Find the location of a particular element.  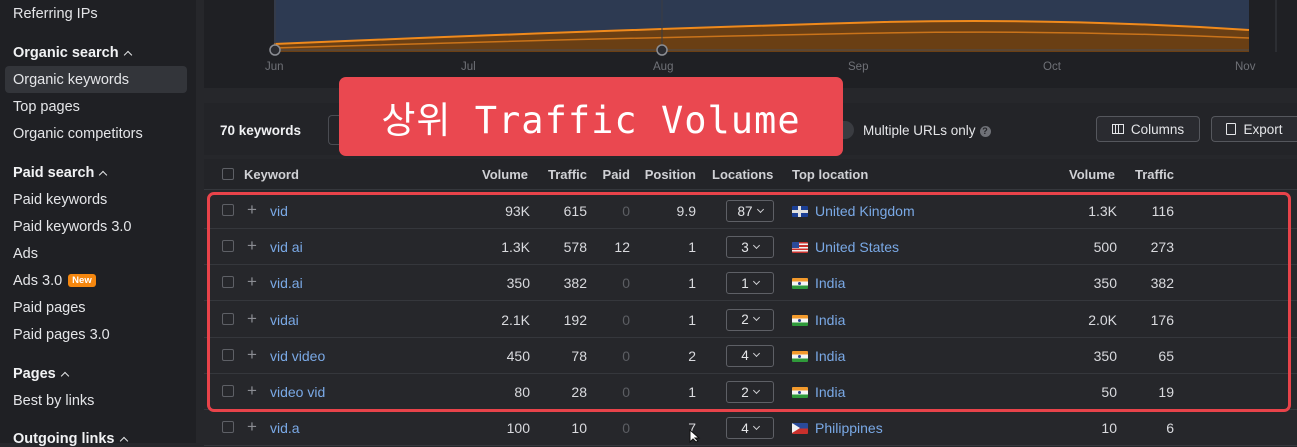

sidebar-heading-label: Outgoing links is located at coordinates (64, 439).